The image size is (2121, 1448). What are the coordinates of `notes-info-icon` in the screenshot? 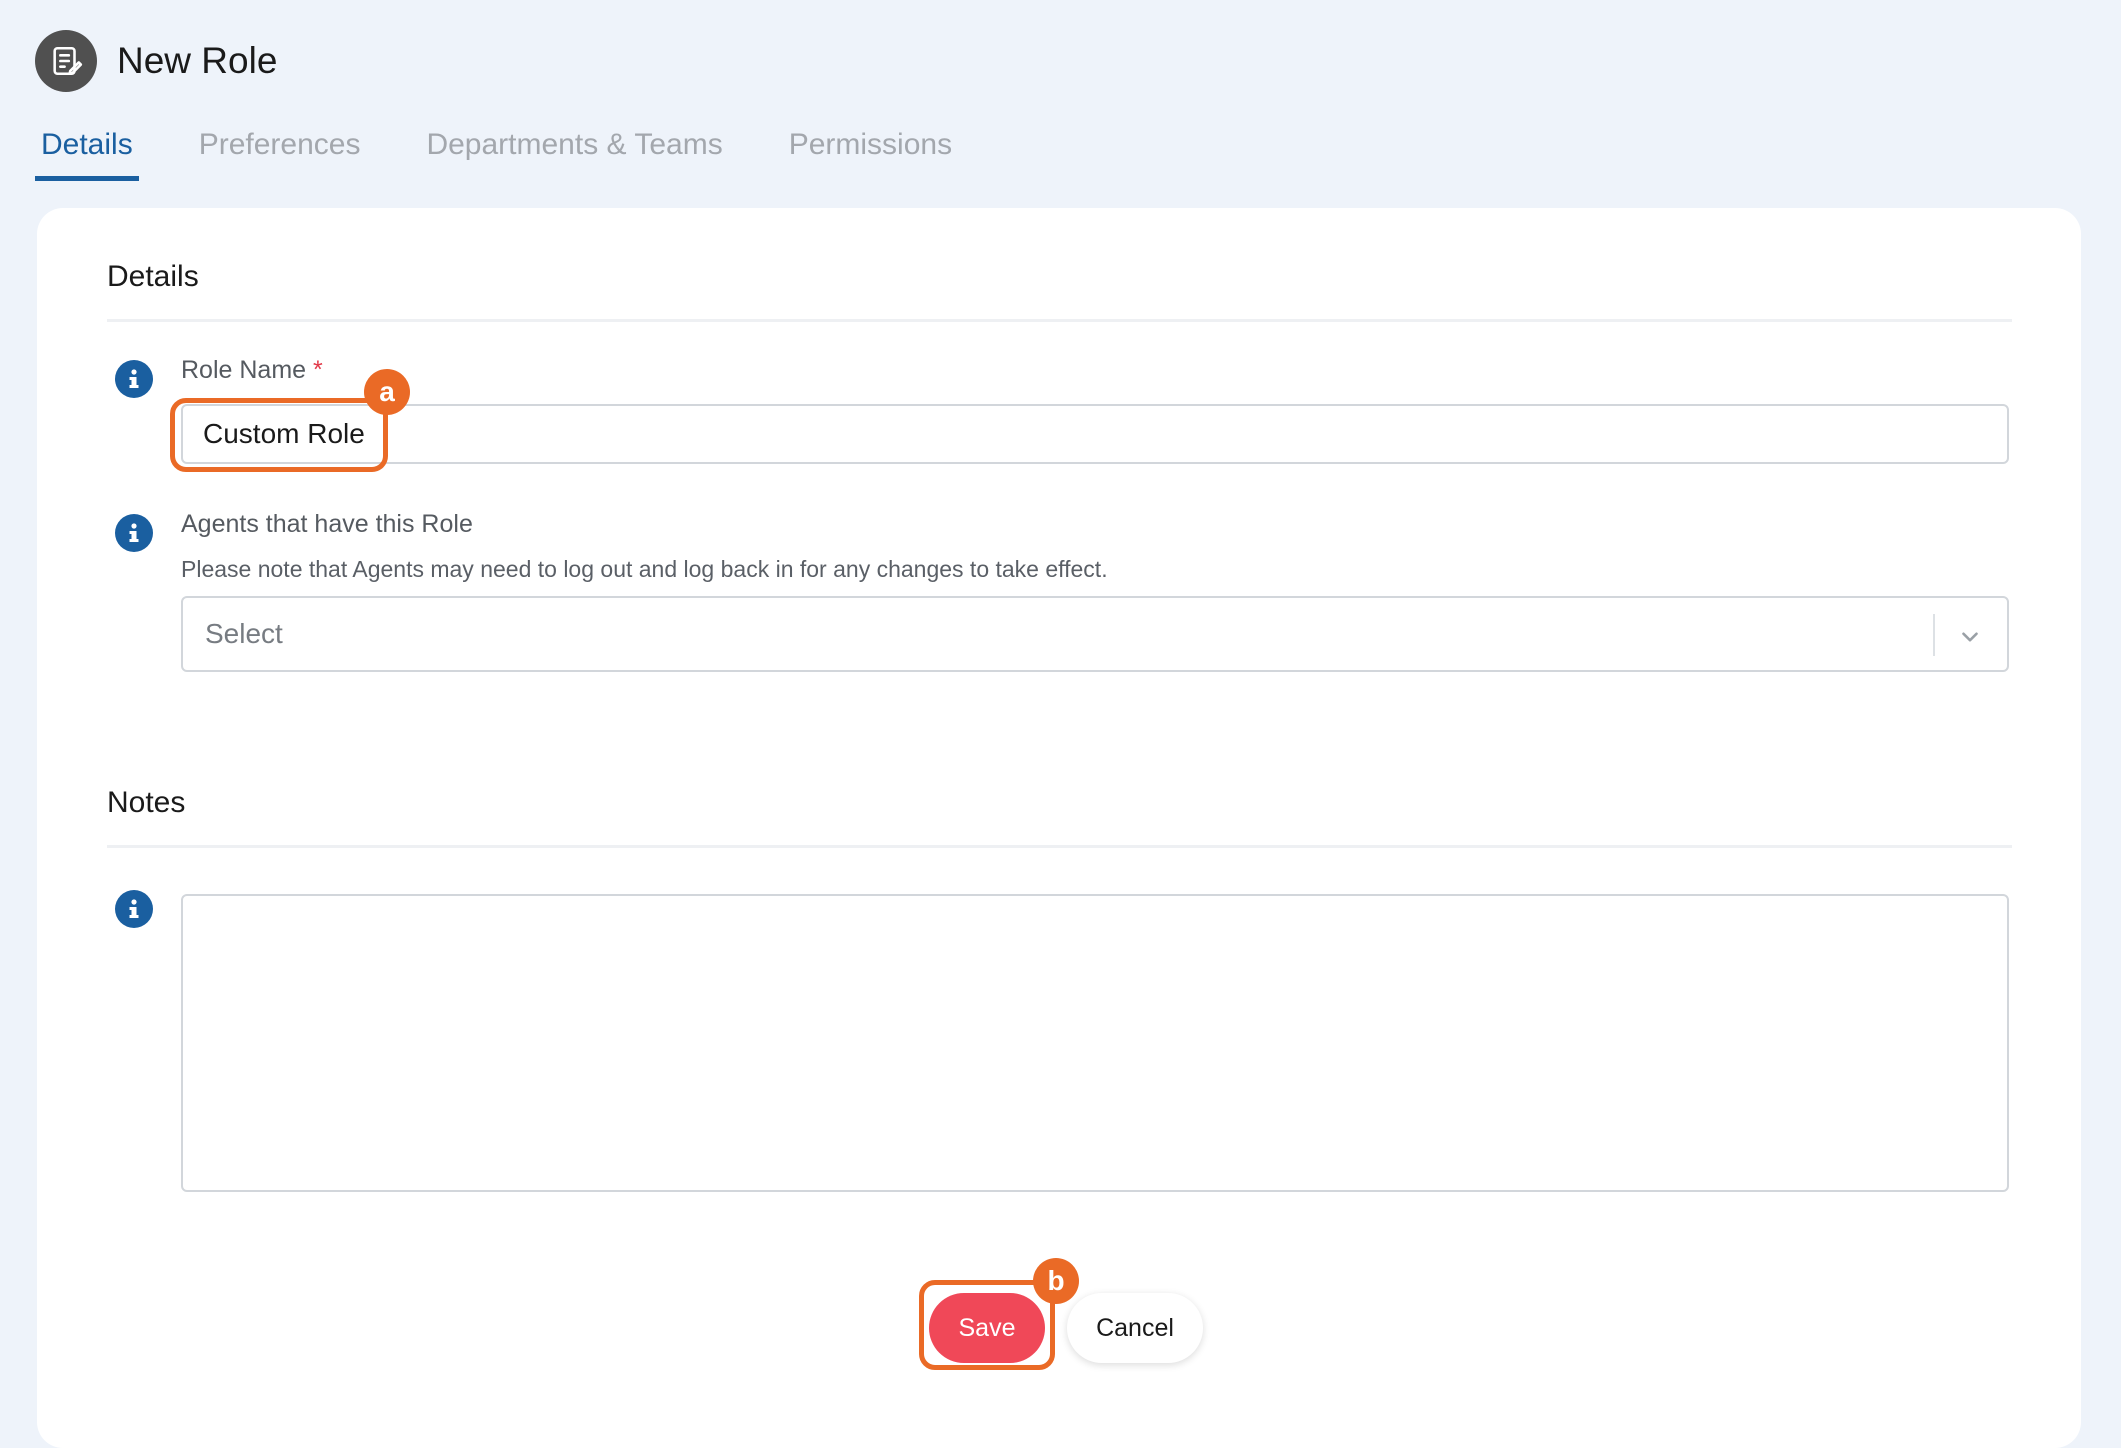 It's located at (134, 909).